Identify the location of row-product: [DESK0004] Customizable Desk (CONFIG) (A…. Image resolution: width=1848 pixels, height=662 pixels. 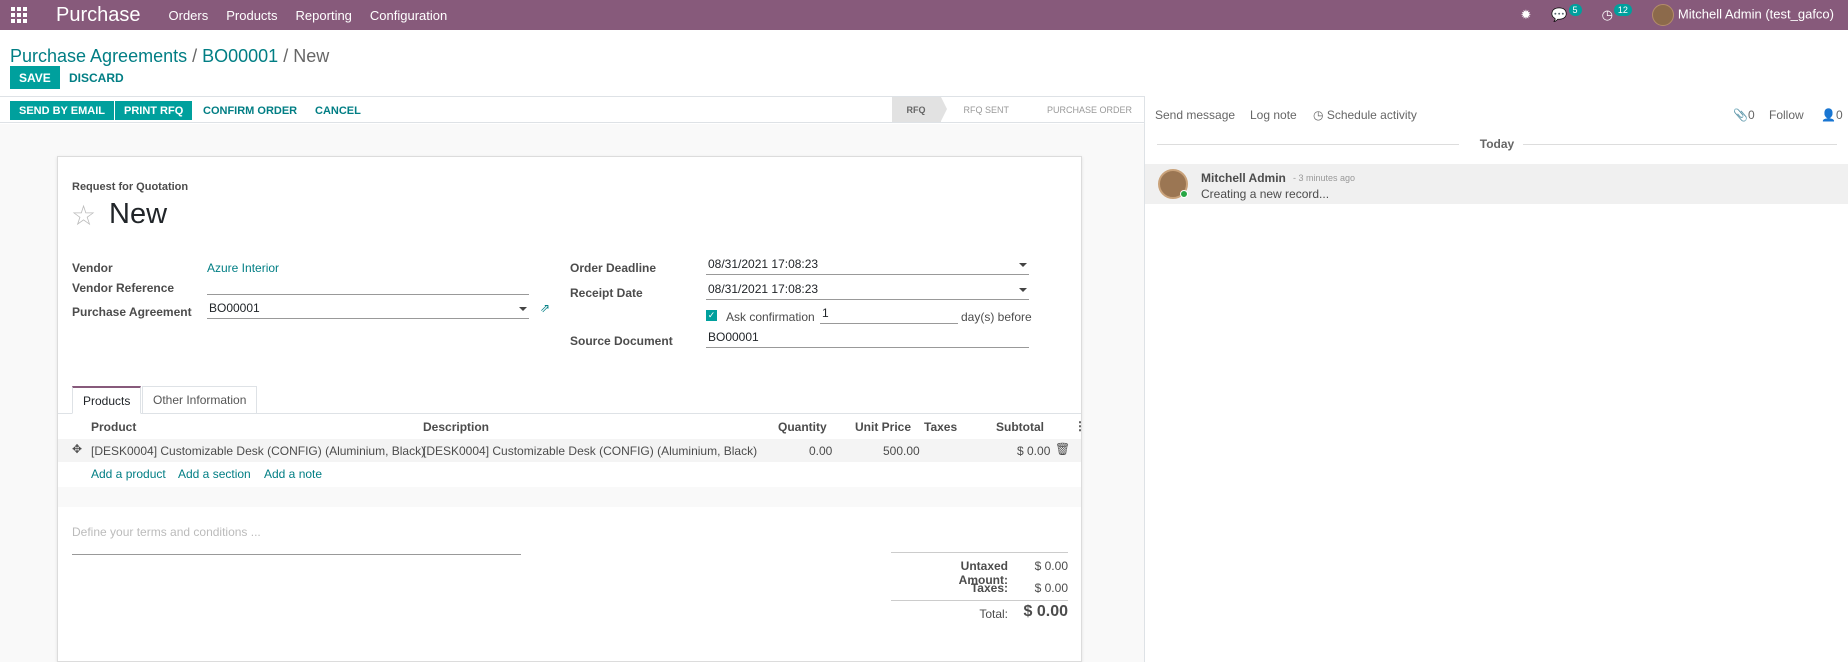
(258, 451).